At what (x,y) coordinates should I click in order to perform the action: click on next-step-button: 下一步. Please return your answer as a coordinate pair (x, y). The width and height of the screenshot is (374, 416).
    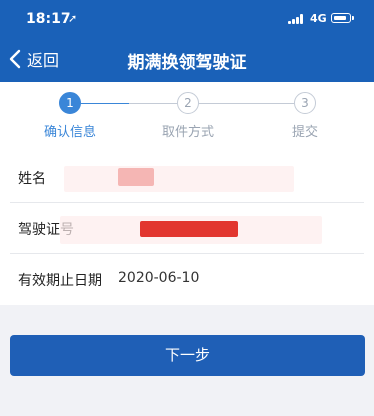
    Looking at the image, I should click on (187, 355).